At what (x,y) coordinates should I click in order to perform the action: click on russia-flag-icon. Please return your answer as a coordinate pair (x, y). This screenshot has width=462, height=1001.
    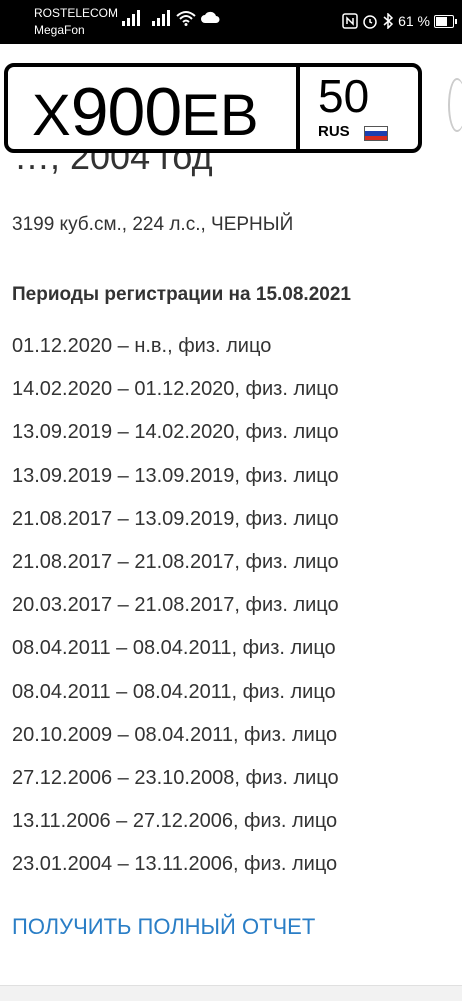
    Looking at the image, I should click on (376, 133).